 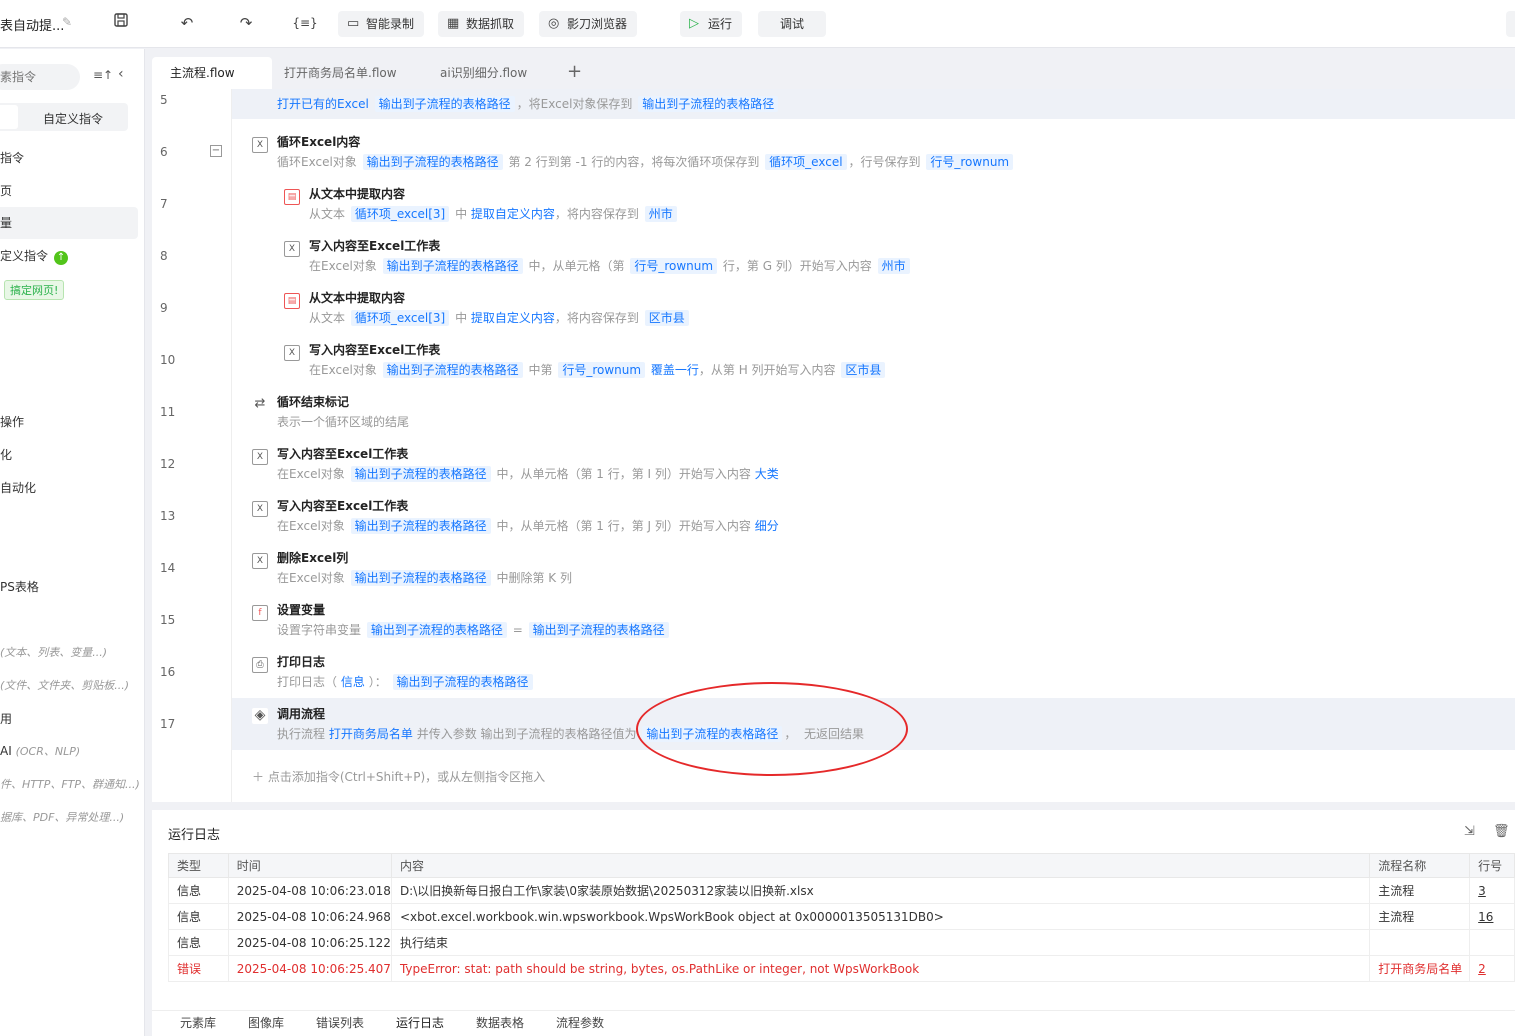 What do you see at coordinates (198, 865) in the screenshot?
I see `column-header: 类型` at bounding box center [198, 865].